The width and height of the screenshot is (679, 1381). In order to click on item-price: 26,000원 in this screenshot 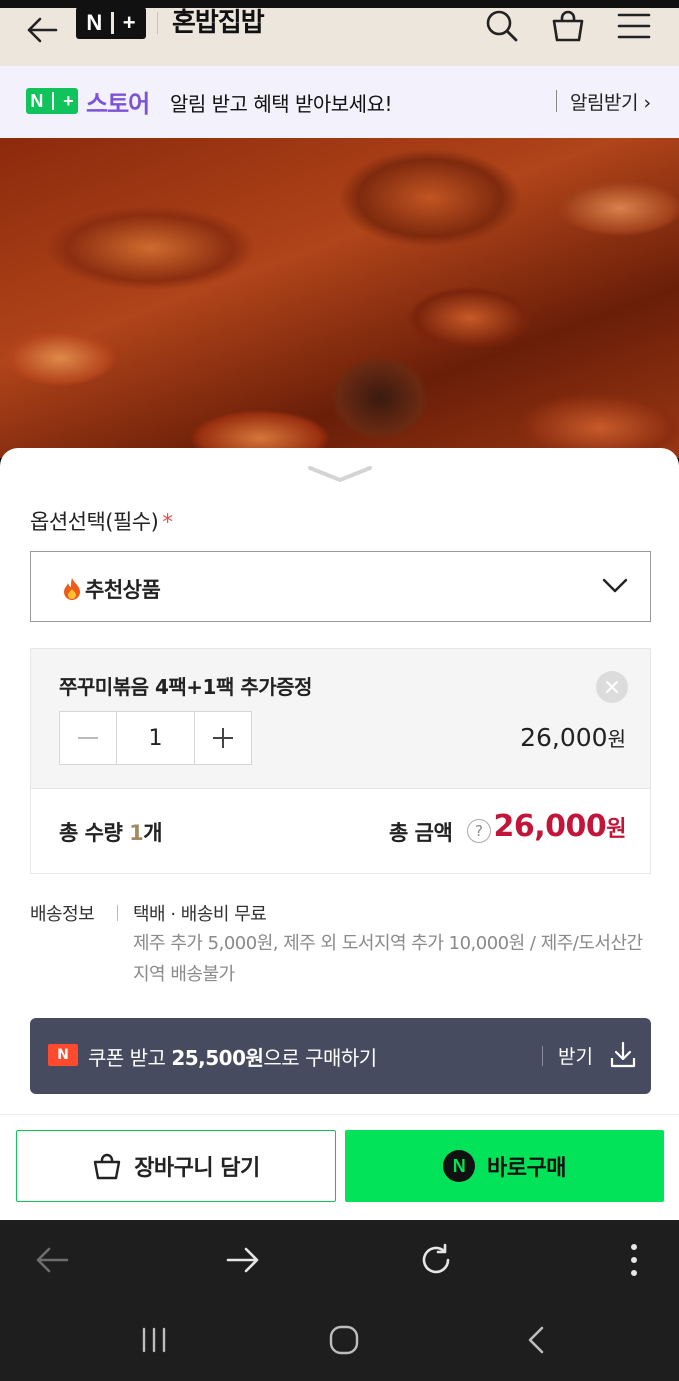, I will do `click(573, 737)`.